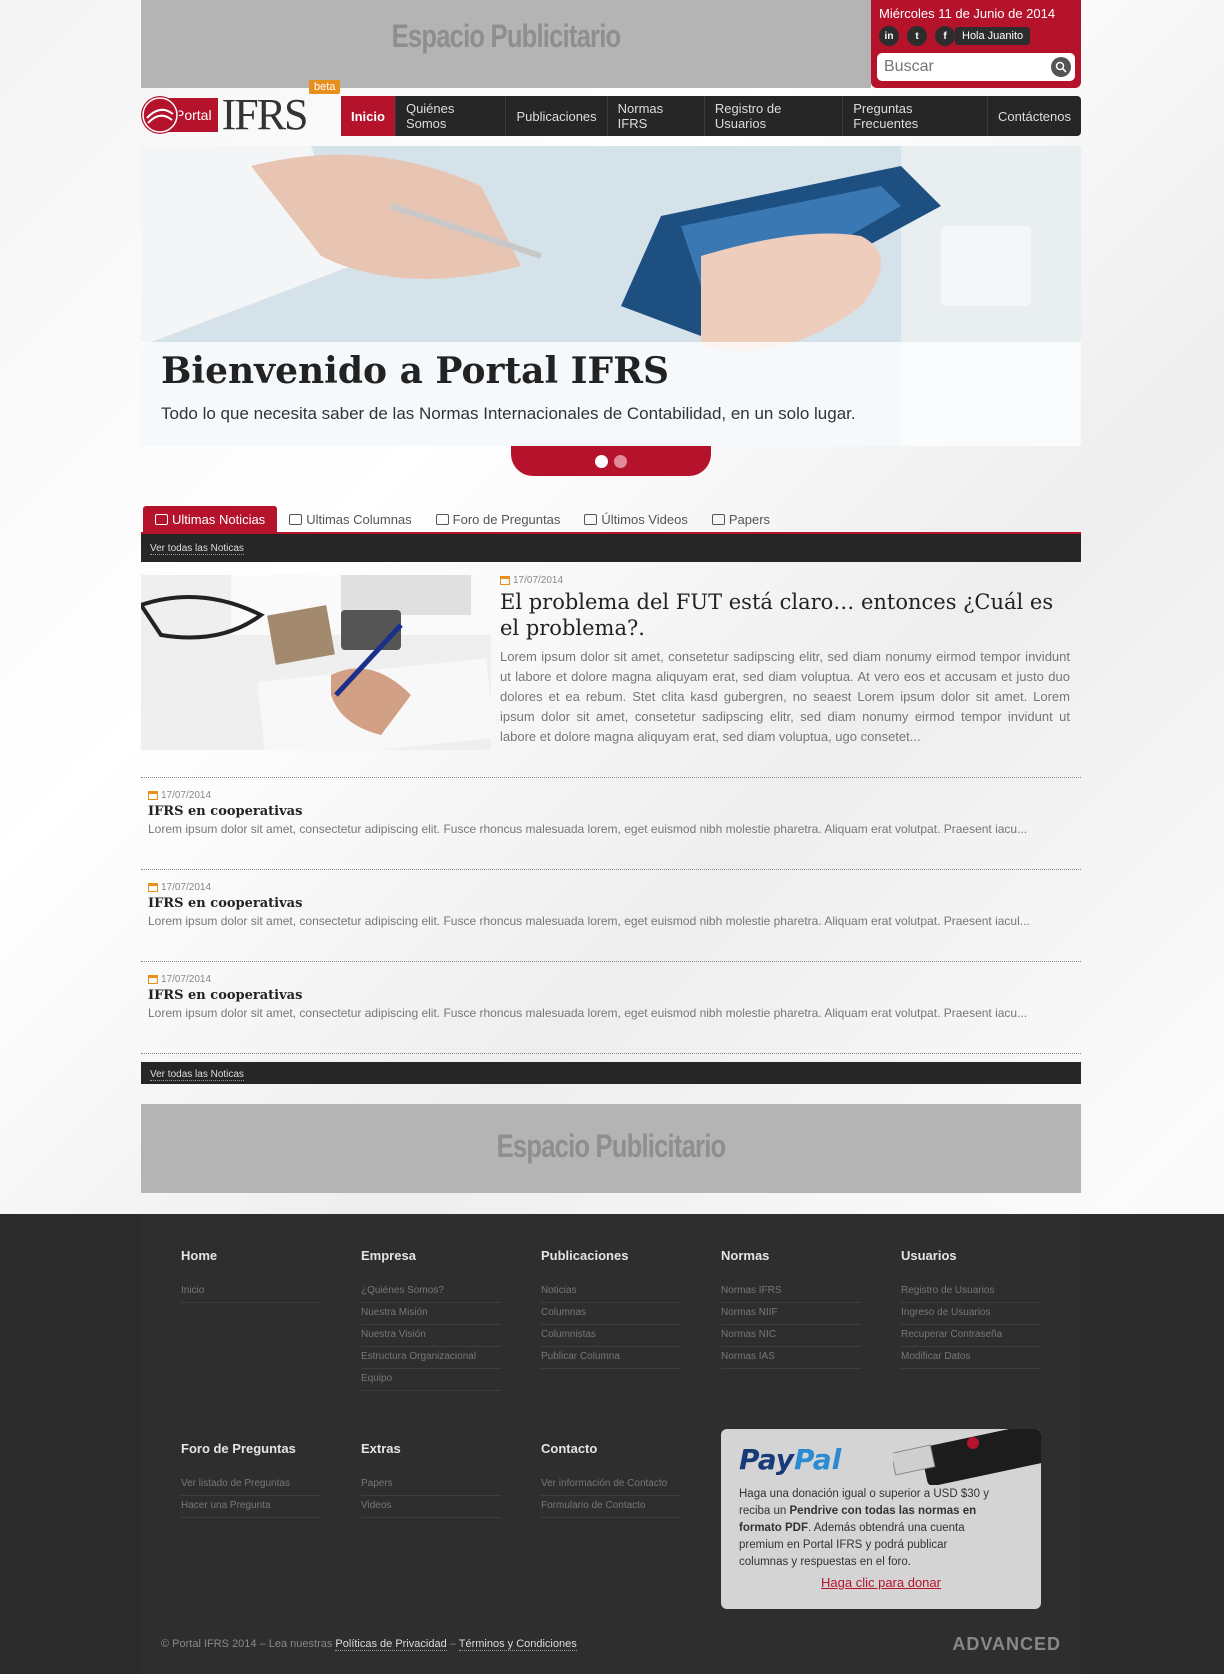 This screenshot has height=1674, width=1224. Describe the element at coordinates (251, 1507) in the screenshot. I see `footer-link: Hacer una Pregunta` at that location.